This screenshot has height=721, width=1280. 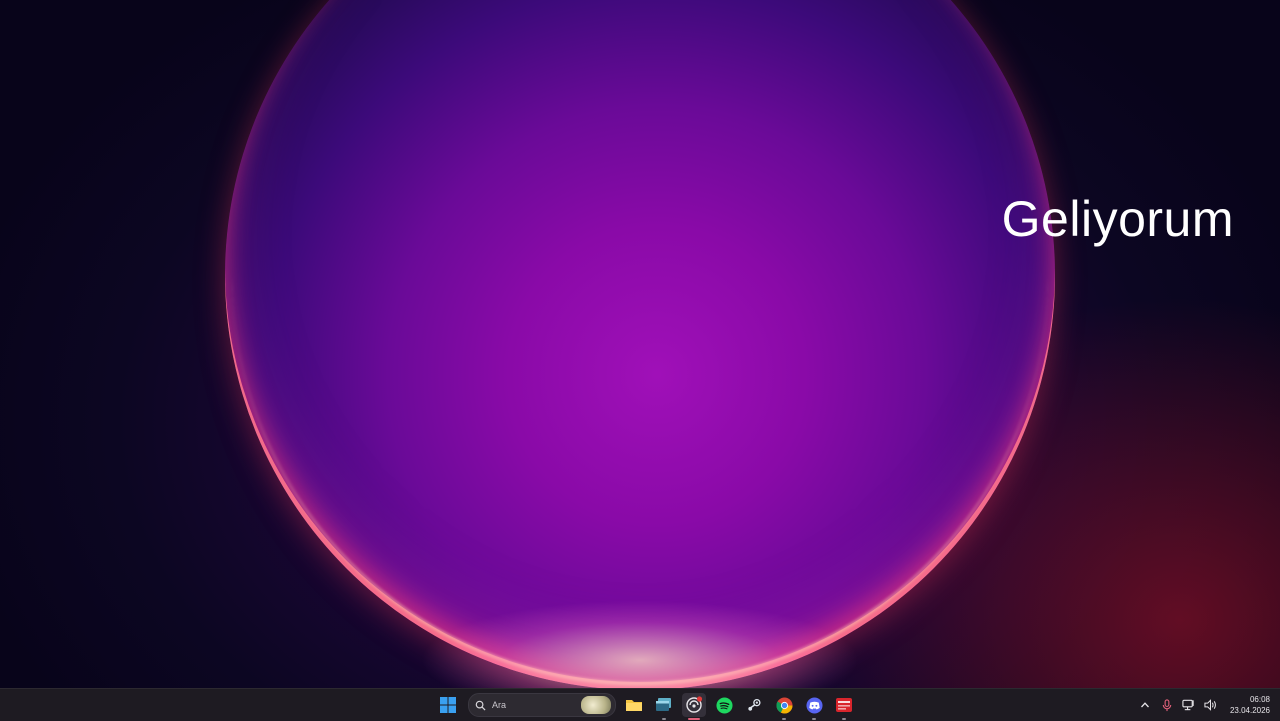 I want to click on recording-app-button, so click(x=694, y=706).